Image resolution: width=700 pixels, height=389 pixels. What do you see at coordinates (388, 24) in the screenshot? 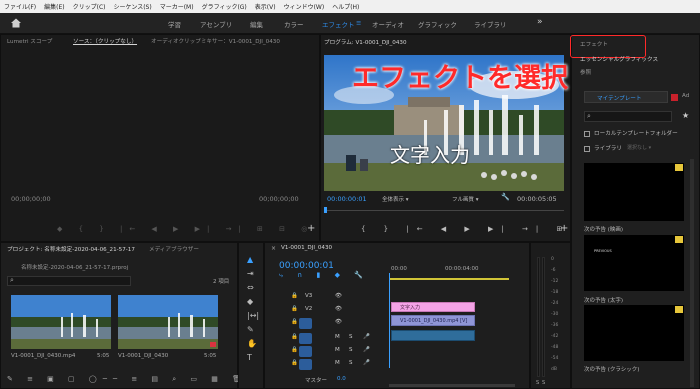
I see `workspace-tab-5: オーディオ` at bounding box center [388, 24].